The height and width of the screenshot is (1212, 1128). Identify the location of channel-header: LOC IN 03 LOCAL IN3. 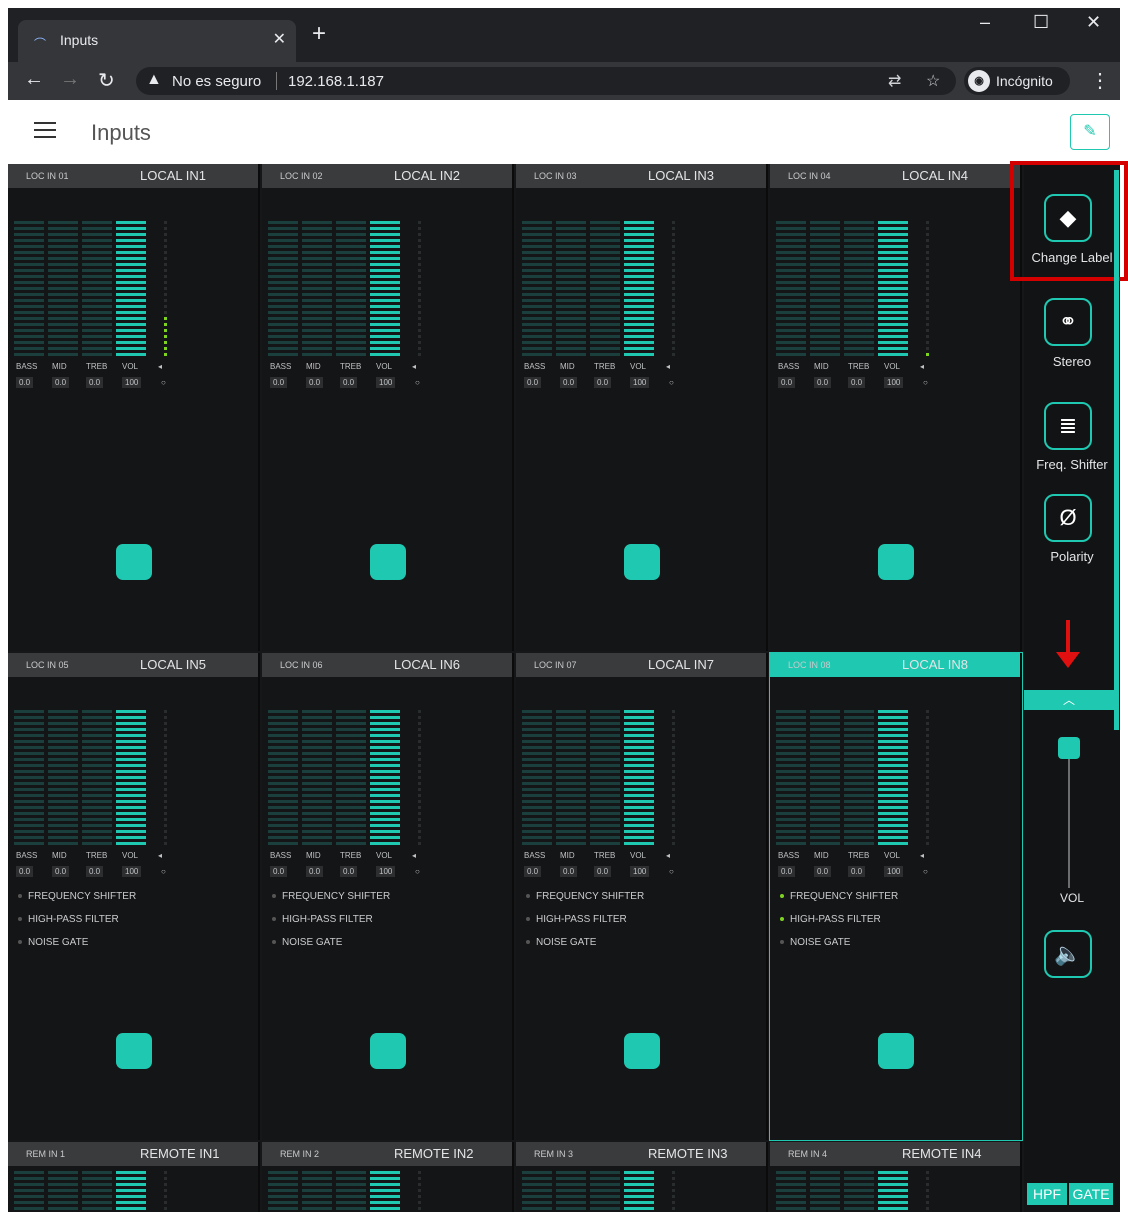
(641, 176).